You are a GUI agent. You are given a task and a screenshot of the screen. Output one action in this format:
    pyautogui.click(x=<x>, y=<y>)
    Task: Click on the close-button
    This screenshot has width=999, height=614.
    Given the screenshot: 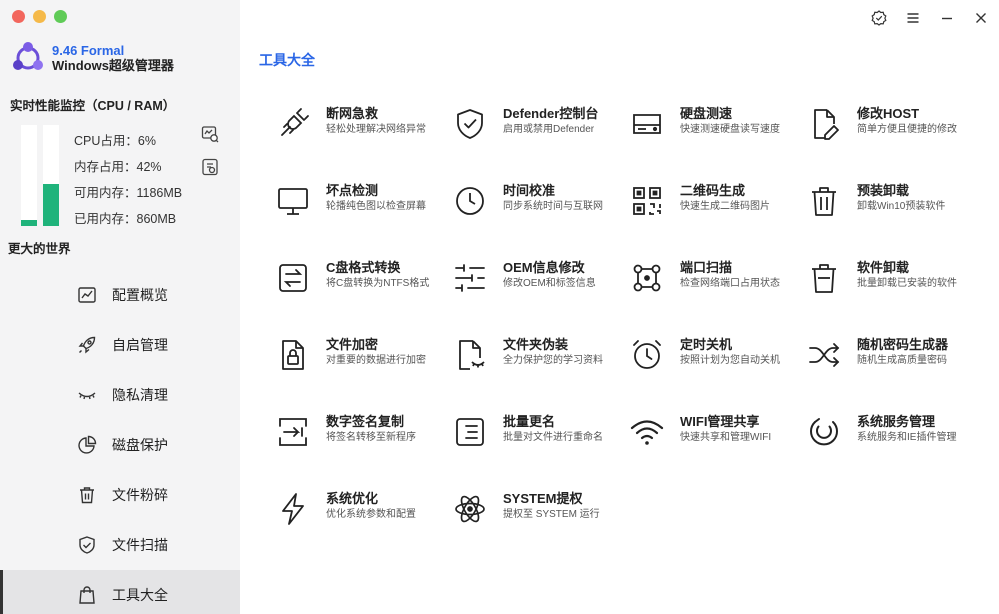 What is the action you would take?
    pyautogui.click(x=981, y=18)
    